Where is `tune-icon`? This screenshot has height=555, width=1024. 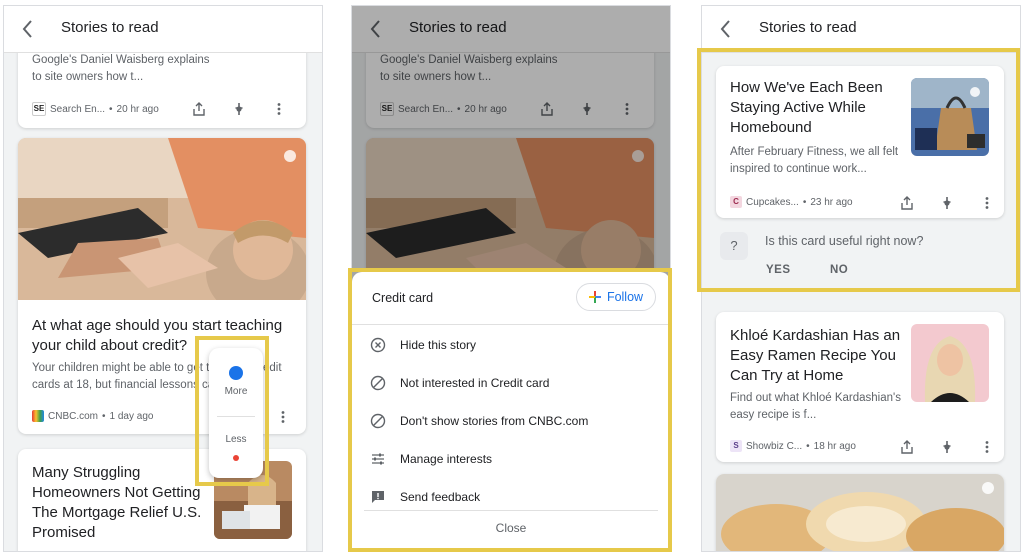
tune-icon is located at coordinates (378, 459).